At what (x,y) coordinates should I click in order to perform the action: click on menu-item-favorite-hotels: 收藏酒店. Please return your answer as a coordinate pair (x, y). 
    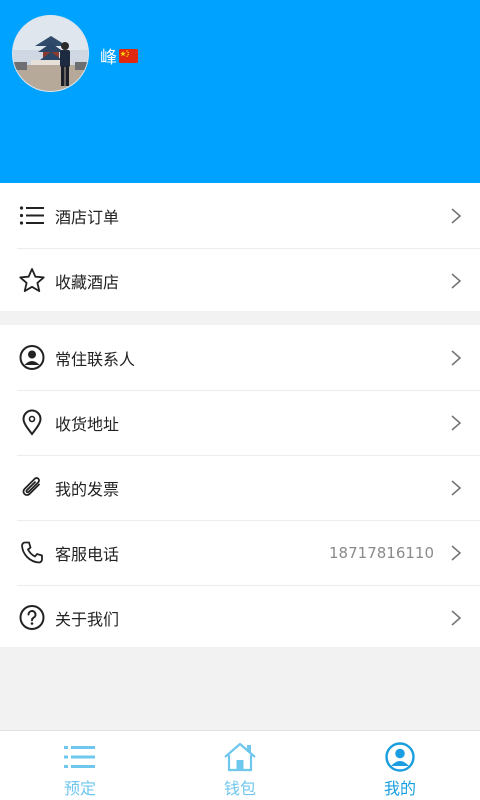
    Looking at the image, I should click on (240, 280).